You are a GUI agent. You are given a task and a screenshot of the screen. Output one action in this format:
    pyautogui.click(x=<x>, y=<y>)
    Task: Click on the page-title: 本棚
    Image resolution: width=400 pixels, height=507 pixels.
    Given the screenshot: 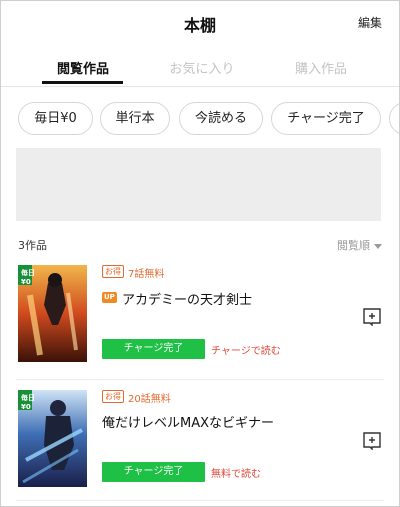 What is the action you would take?
    pyautogui.click(x=199, y=25)
    